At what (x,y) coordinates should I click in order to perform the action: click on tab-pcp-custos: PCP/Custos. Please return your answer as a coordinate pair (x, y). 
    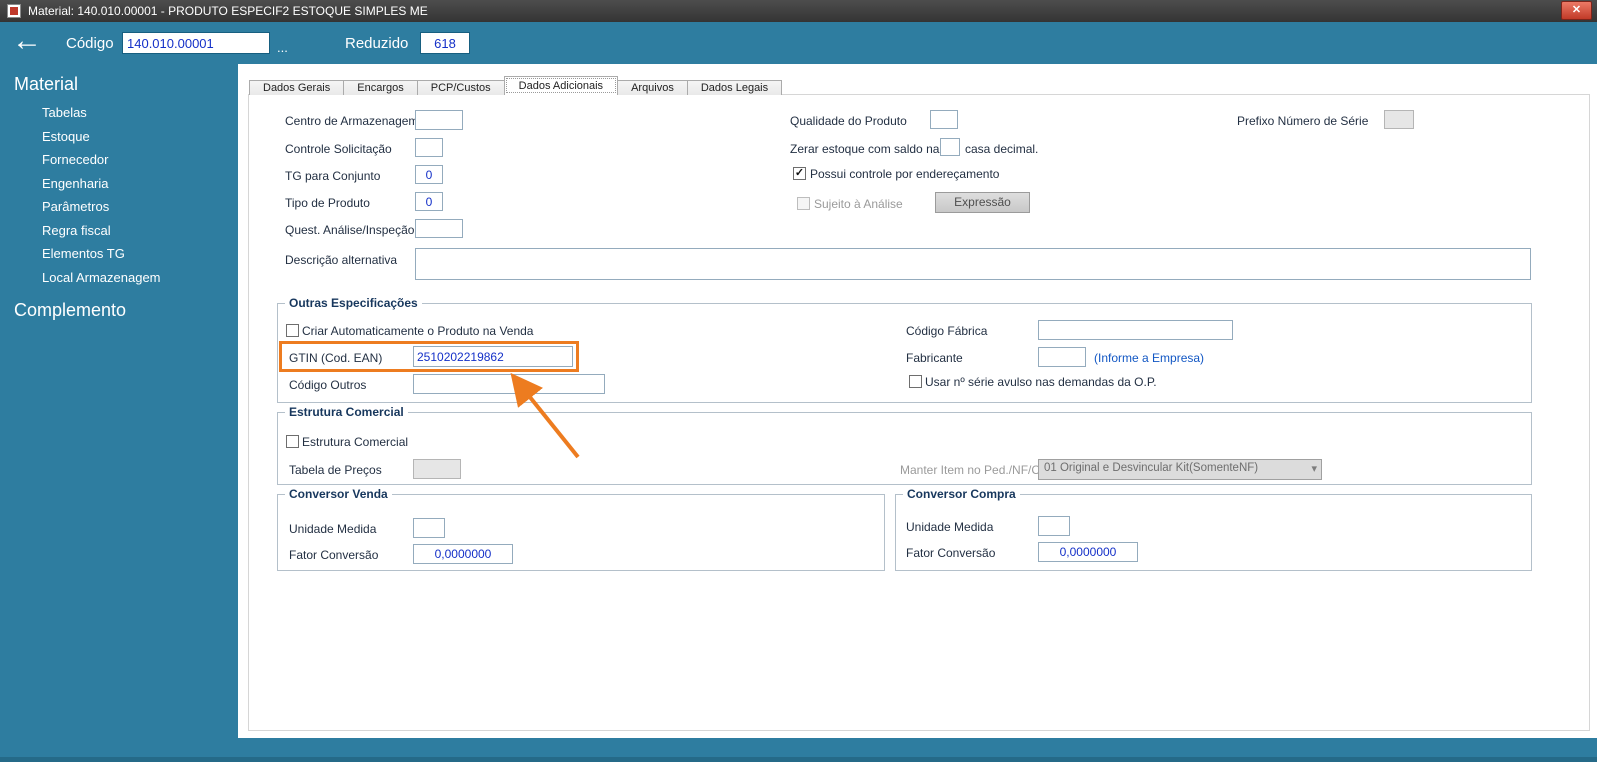
    Looking at the image, I should click on (460, 87).